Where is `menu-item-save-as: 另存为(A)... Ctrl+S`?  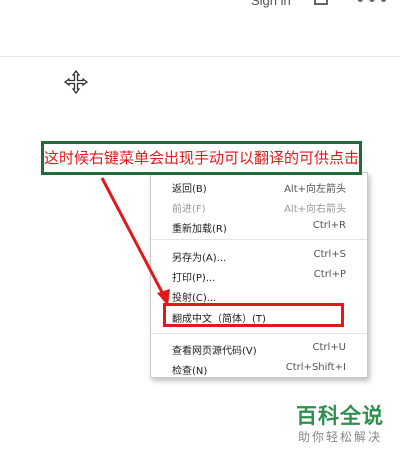
menu-item-save-as: 另存为(A)... Ctrl+S is located at coordinates (259, 255).